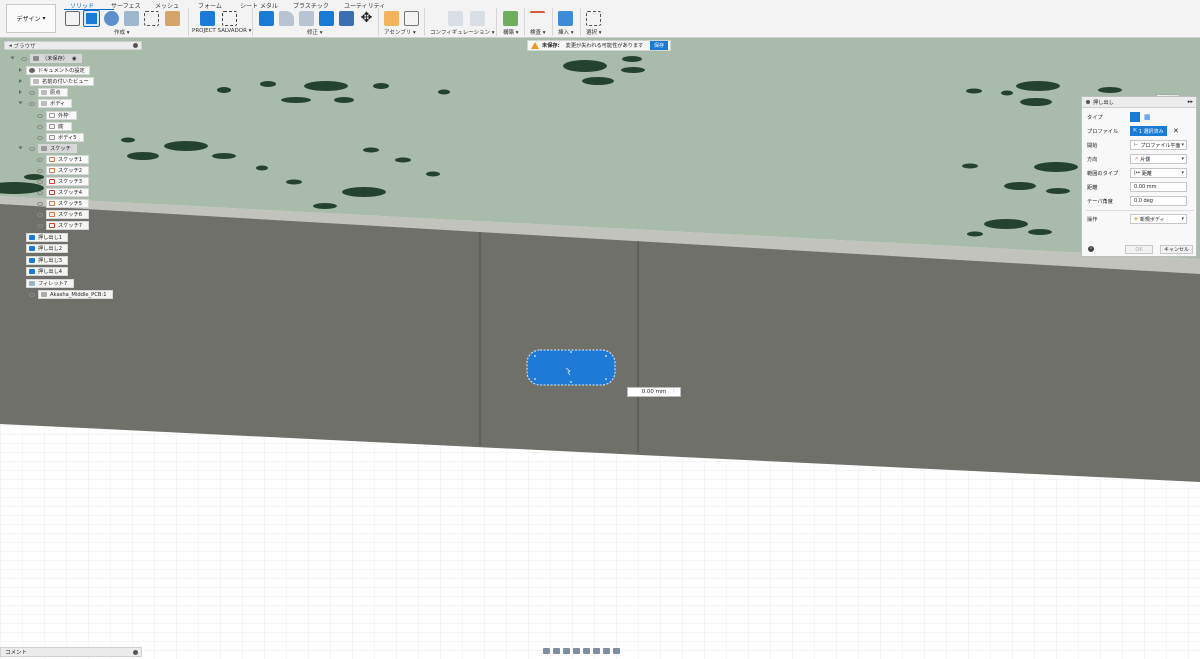 This screenshot has width=1200, height=659. I want to click on tree-item-sketch7: スケッチ7, so click(67, 225).